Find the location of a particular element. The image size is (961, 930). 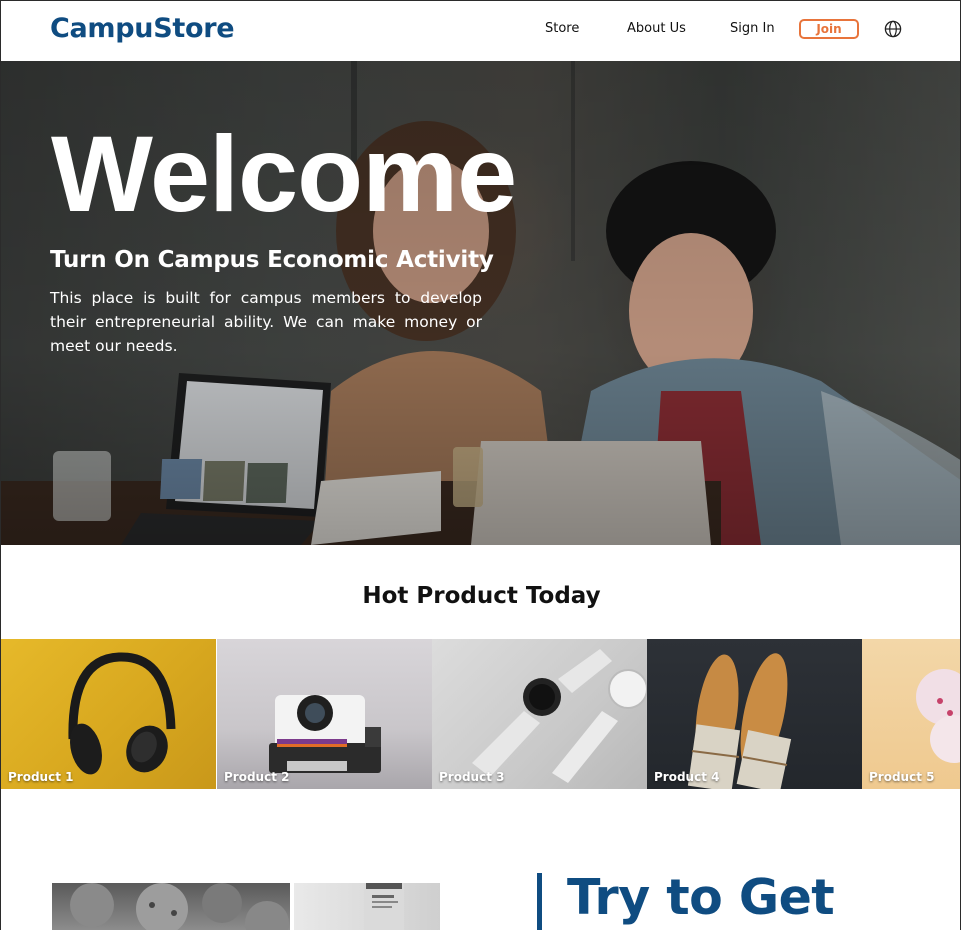

product-card-2: Product 2 is located at coordinates (324, 714).